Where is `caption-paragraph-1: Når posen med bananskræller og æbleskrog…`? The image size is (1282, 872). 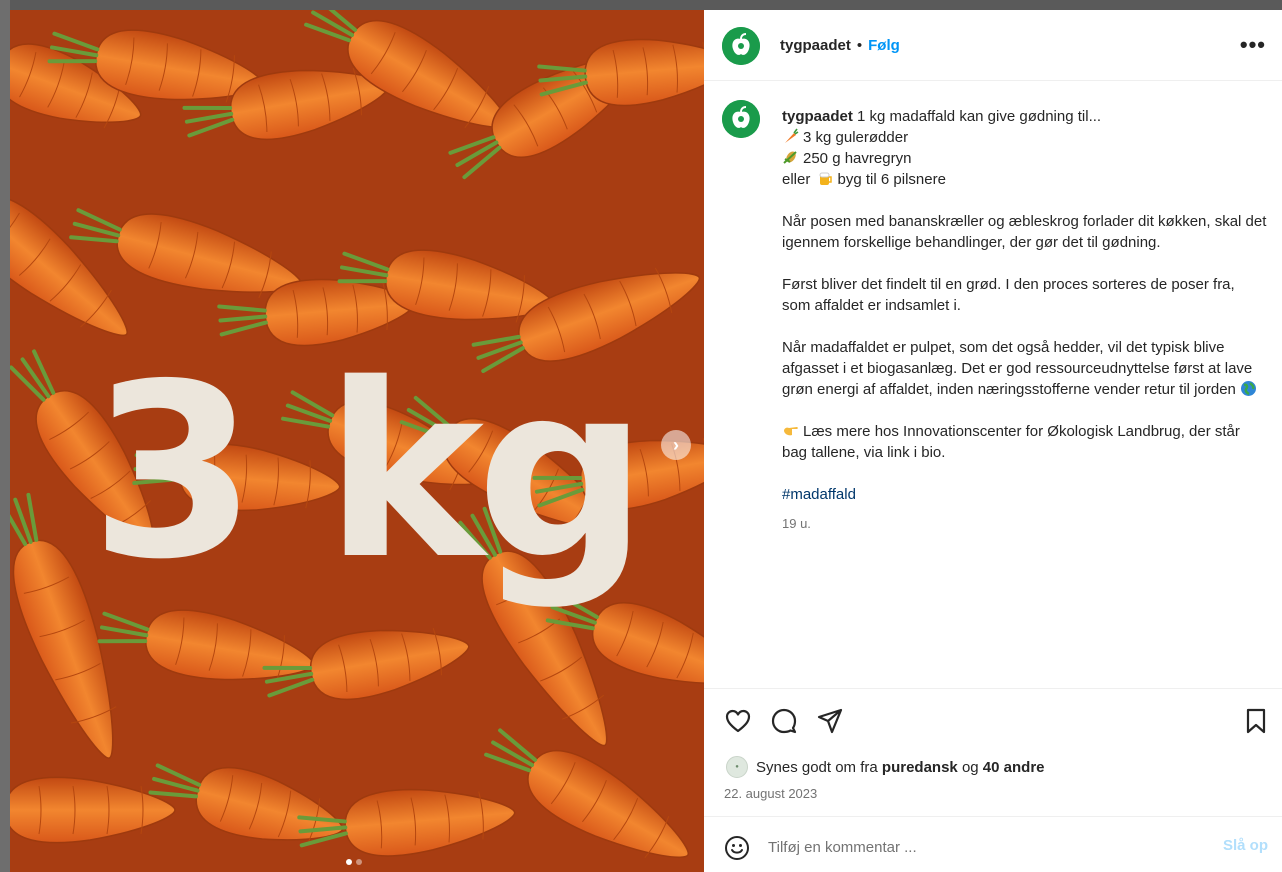 caption-paragraph-1: Når posen med bananskræller og æbleskrog… is located at coordinates (1024, 232).